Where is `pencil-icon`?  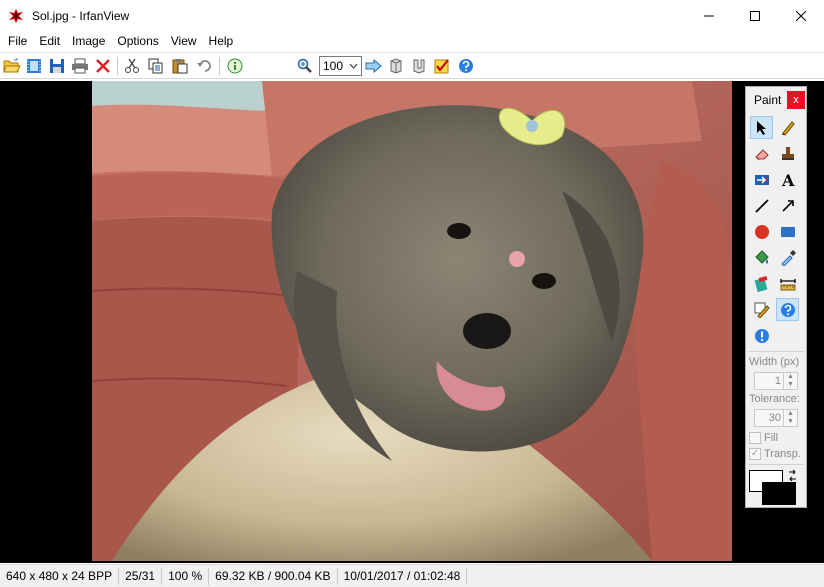 pencil-icon is located at coordinates (788, 128).